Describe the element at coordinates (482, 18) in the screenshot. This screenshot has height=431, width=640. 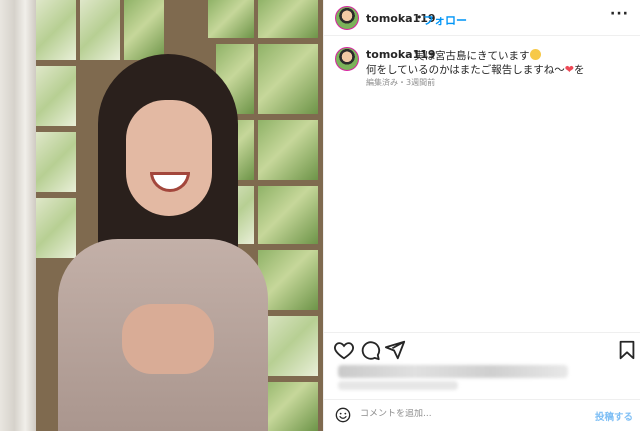
I see `post-header: tomoka119 • フォロー ···` at that location.